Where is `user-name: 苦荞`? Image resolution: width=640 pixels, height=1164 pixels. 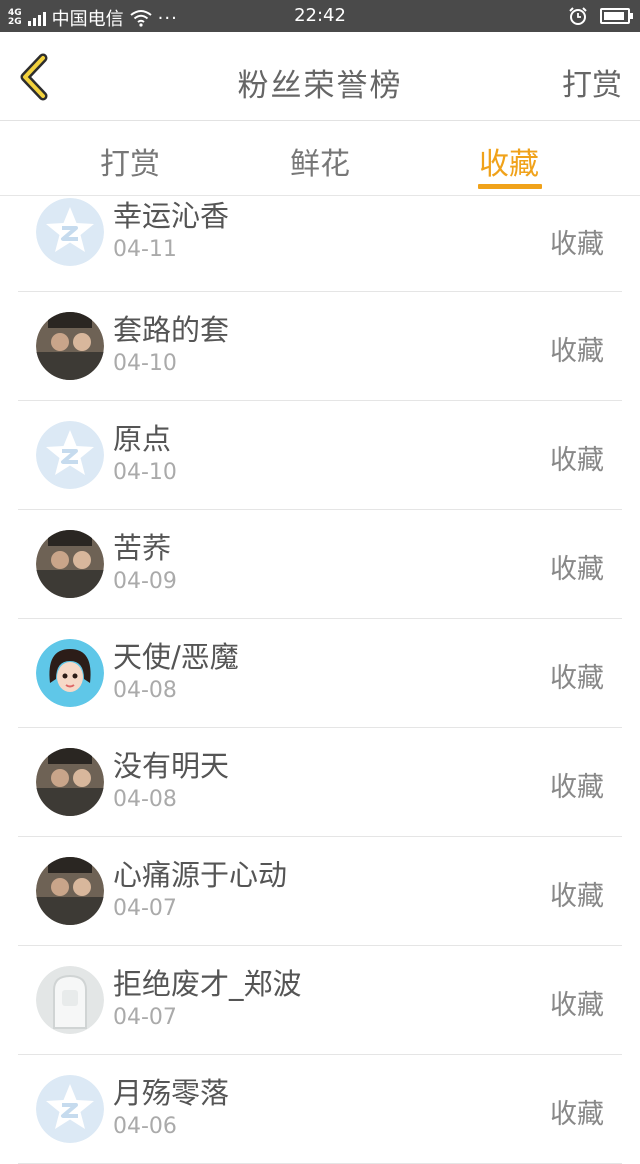 user-name: 苦荞 is located at coordinates (142, 548).